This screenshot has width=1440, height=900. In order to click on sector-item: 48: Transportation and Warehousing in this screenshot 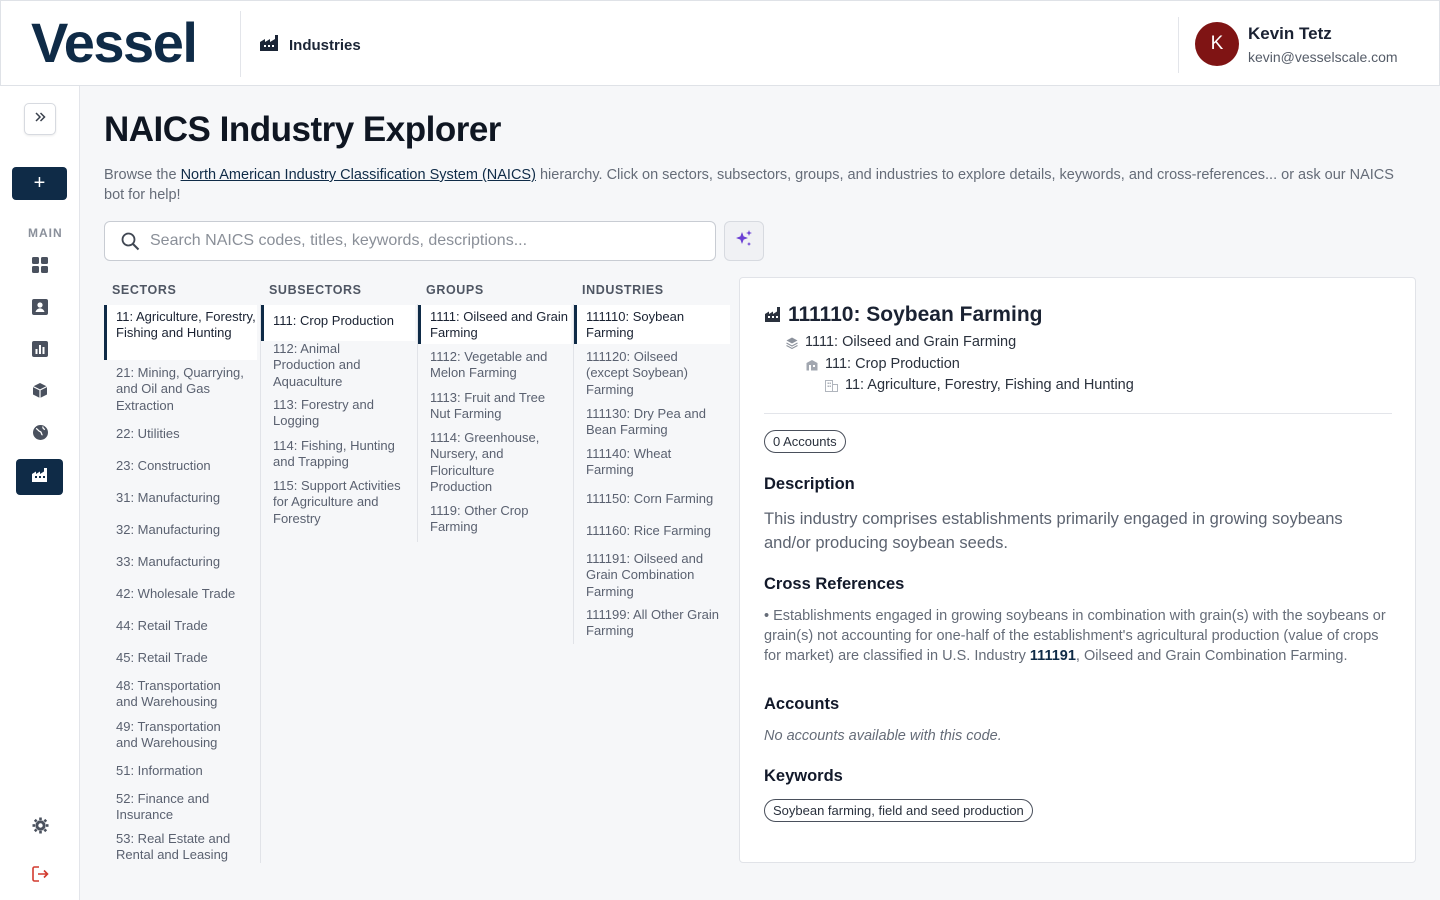, I will do `click(173, 694)`.